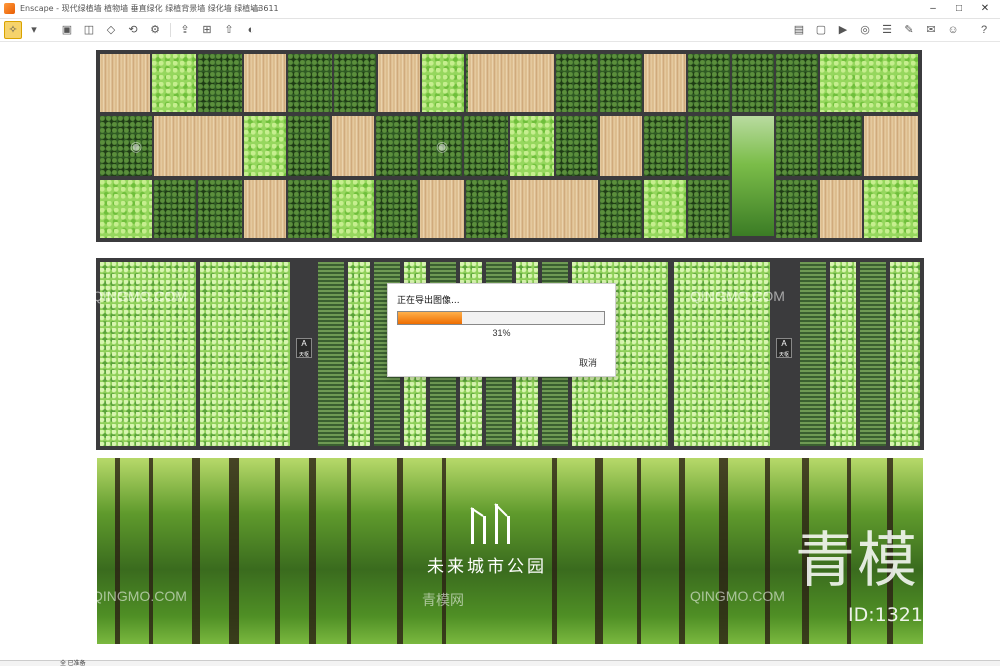 Image resolution: width=1000 pixels, height=667 pixels. I want to click on status-bar: 全 已准备, so click(500, 663).